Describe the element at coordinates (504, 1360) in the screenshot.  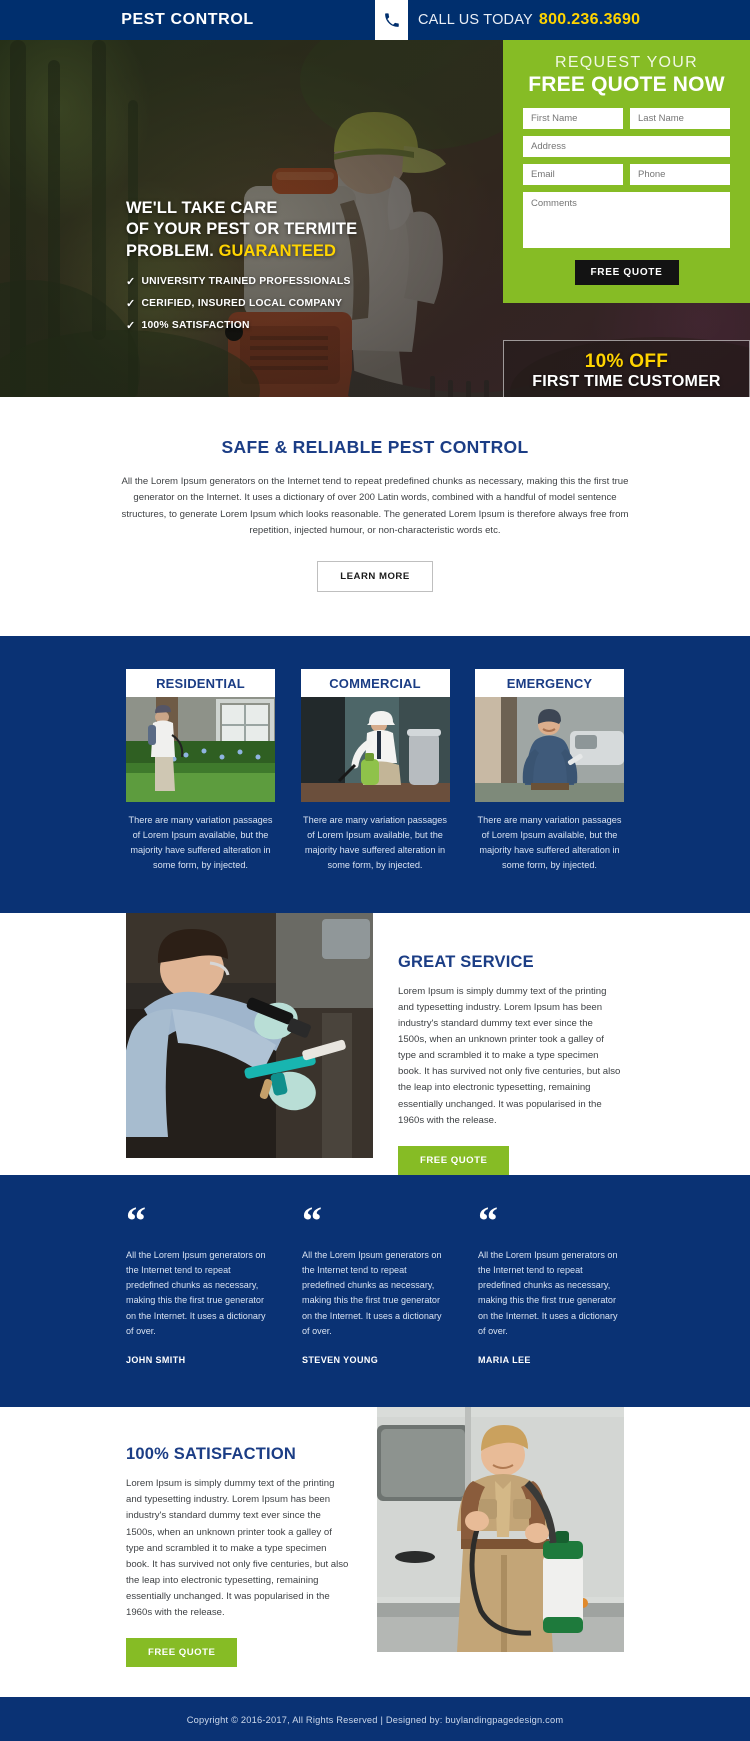
I see `testimonial-author: MARIA LEE` at that location.